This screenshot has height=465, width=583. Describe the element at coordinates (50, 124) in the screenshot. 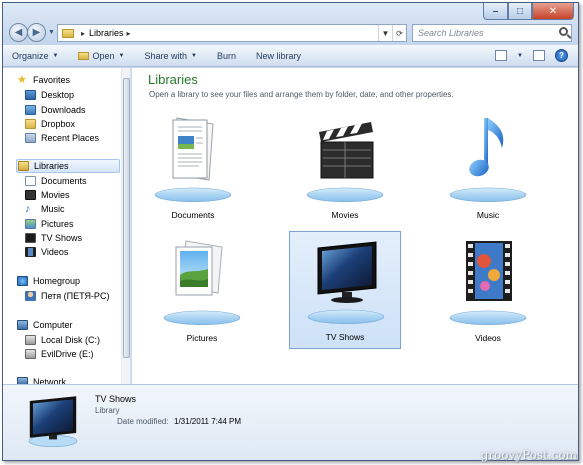

I see `nav-dropbox: Dropbox` at that location.